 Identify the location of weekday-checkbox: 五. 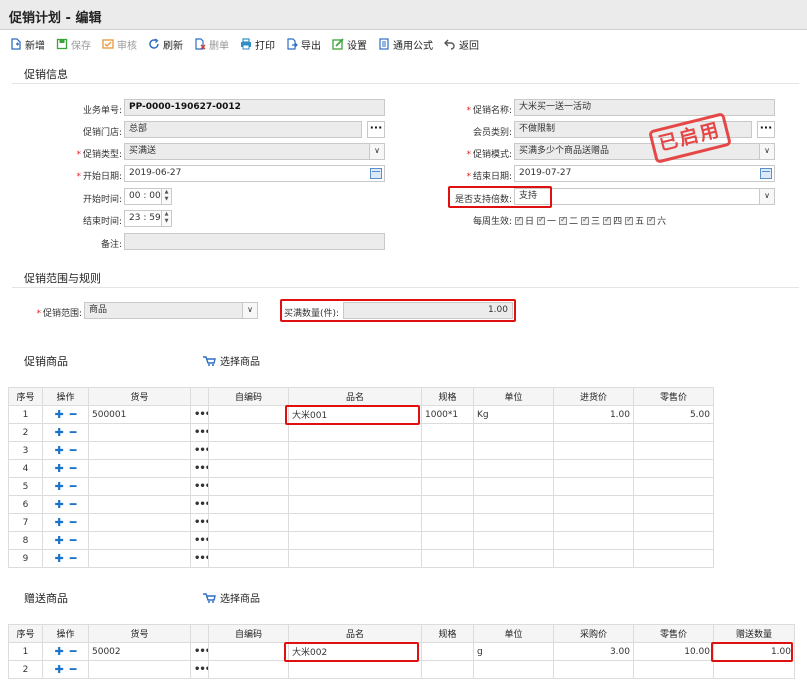
(634, 220).